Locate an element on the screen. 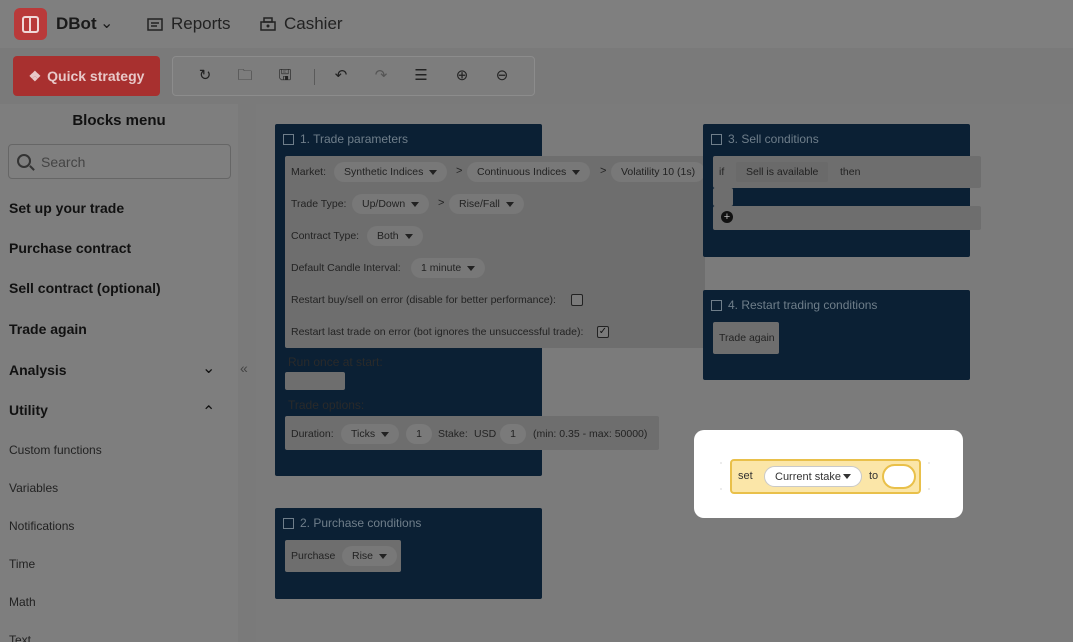  redo-icon: ↷ is located at coordinates (381, 76).